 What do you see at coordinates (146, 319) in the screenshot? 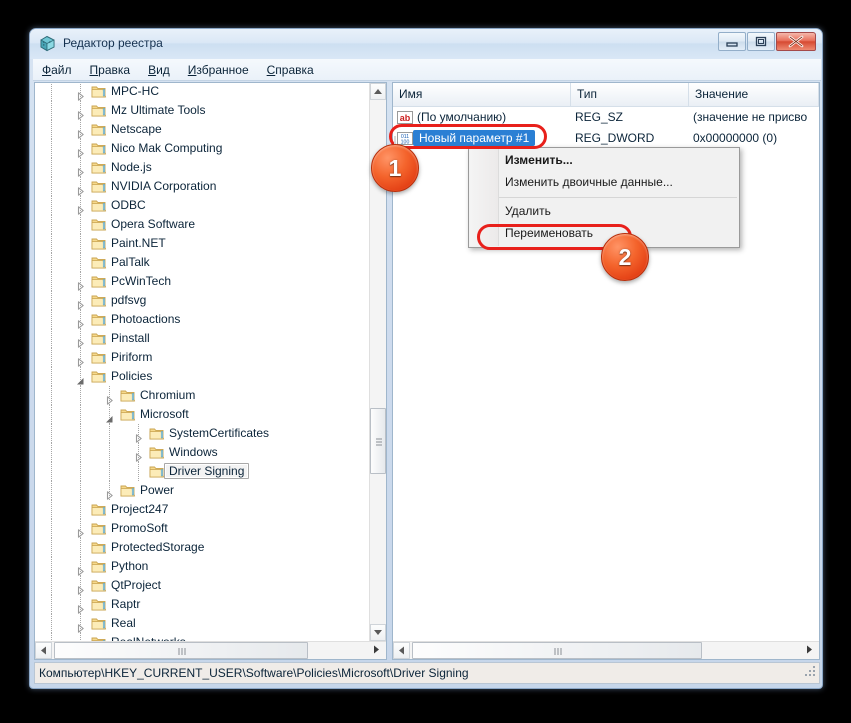
I see `tree-item-label: Photoactions` at bounding box center [146, 319].